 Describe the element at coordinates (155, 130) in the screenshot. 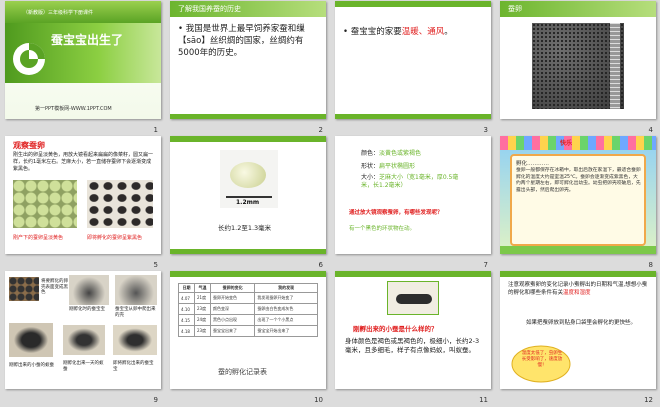

I see `slide-number: 1` at that location.